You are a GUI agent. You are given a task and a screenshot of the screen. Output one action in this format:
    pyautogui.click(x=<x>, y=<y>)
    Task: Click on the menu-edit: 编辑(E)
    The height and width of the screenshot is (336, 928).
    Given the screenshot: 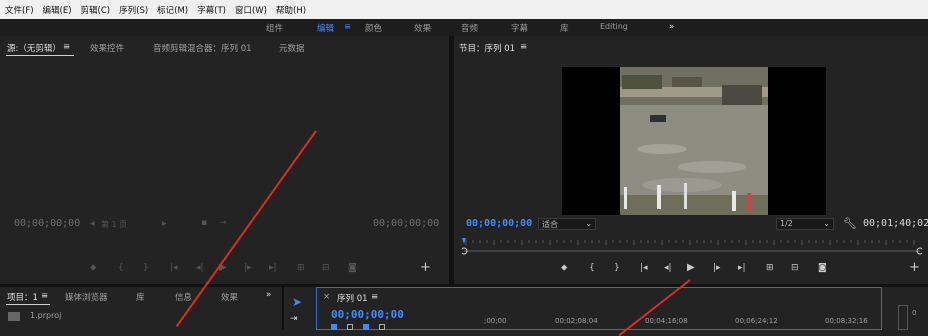 What is the action you would take?
    pyautogui.click(x=57, y=10)
    